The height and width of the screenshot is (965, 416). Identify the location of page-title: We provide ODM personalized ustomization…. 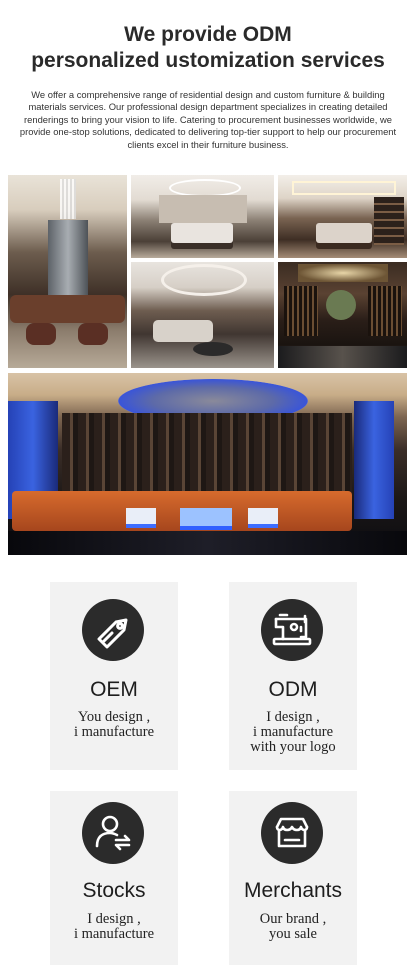
(208, 48).